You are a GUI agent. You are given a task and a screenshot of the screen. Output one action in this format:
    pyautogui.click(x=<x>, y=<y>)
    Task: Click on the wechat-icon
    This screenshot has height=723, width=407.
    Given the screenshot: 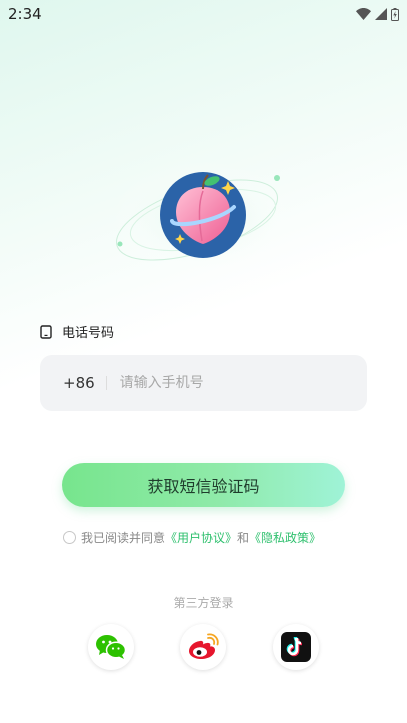 What is the action you would take?
    pyautogui.click(x=111, y=647)
    